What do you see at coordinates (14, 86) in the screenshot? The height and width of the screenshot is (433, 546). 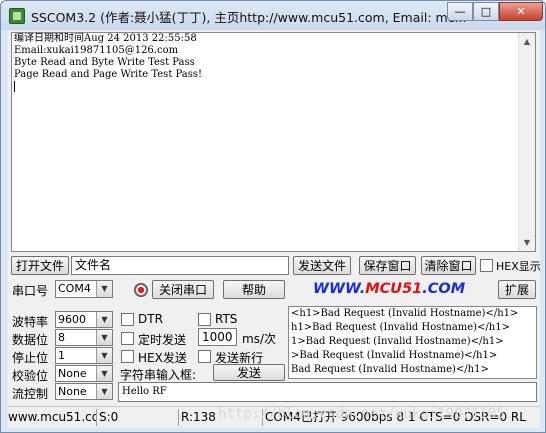 I see `text-caret` at bounding box center [14, 86].